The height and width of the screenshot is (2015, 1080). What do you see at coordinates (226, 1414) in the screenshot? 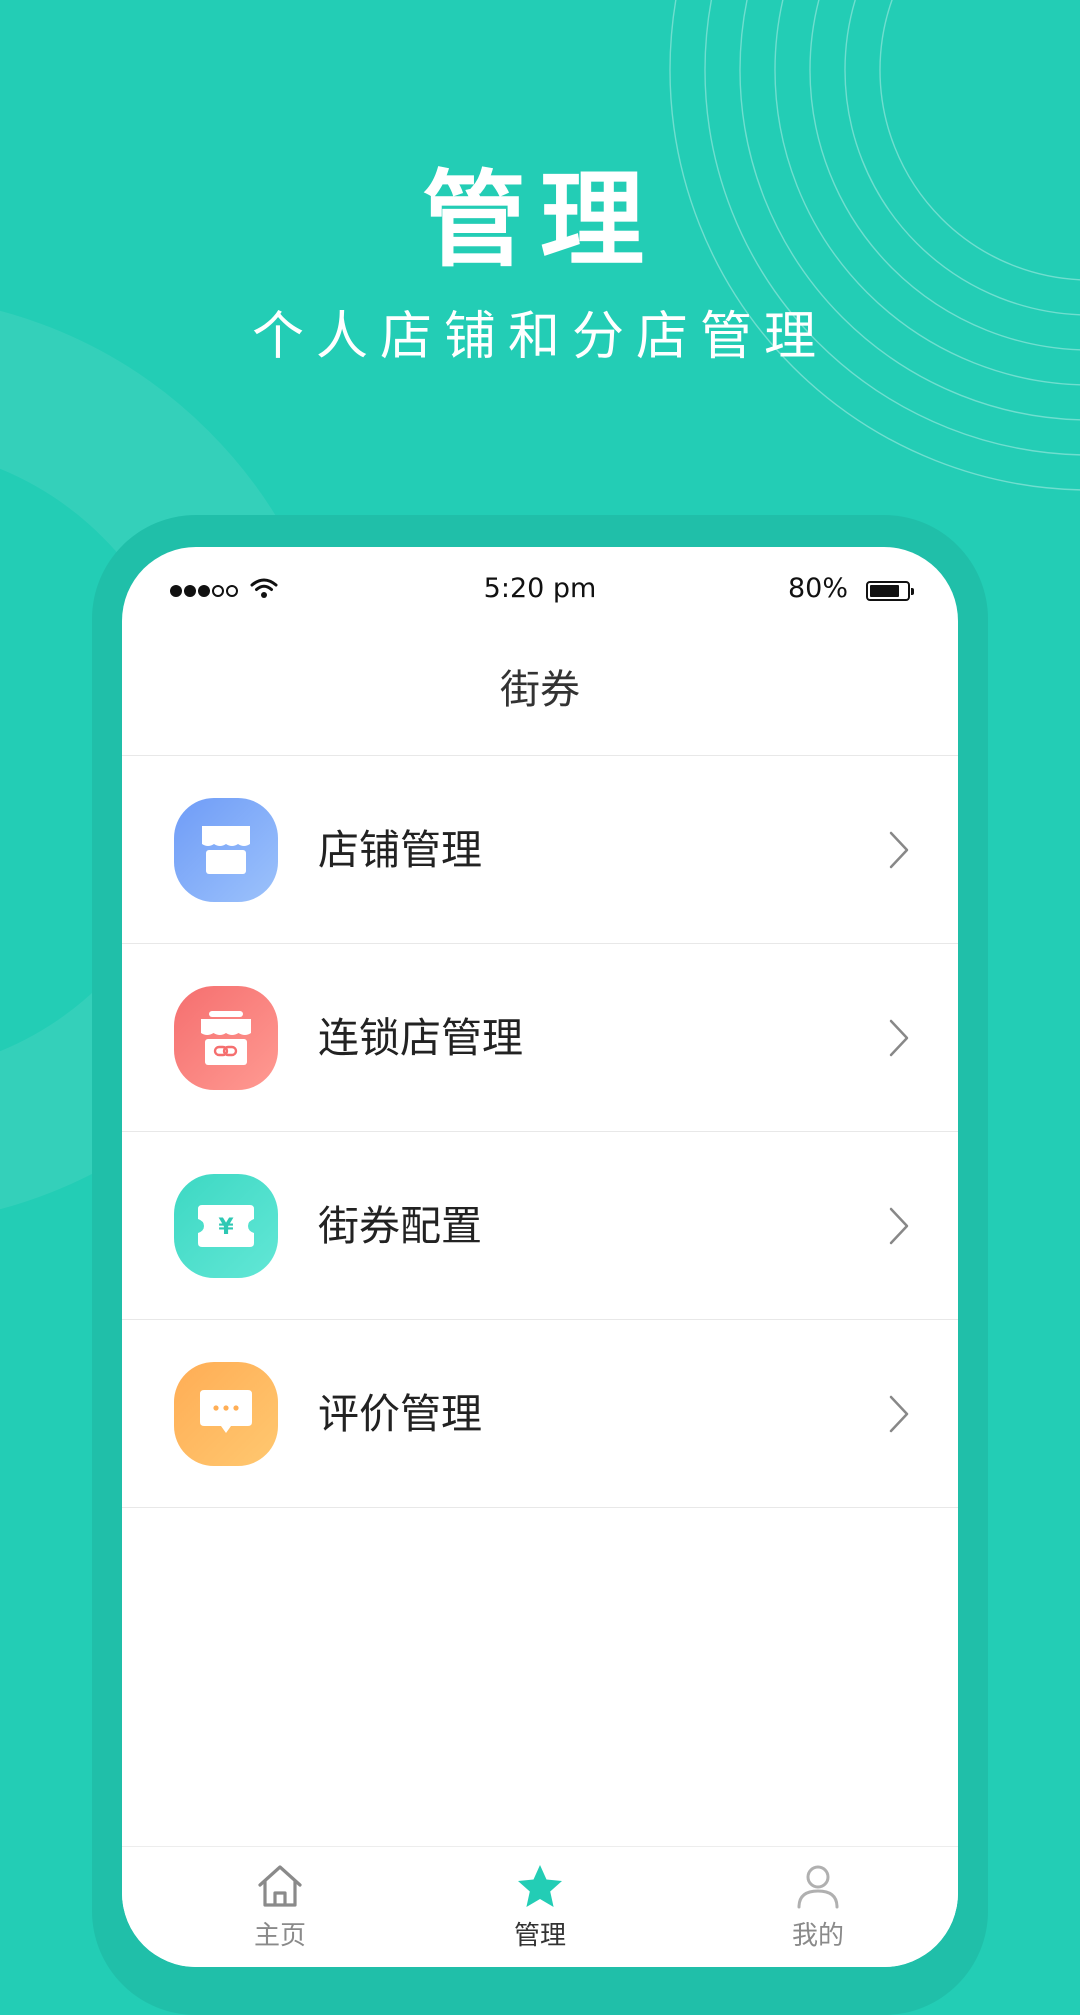
I see `comment-icon` at bounding box center [226, 1414].